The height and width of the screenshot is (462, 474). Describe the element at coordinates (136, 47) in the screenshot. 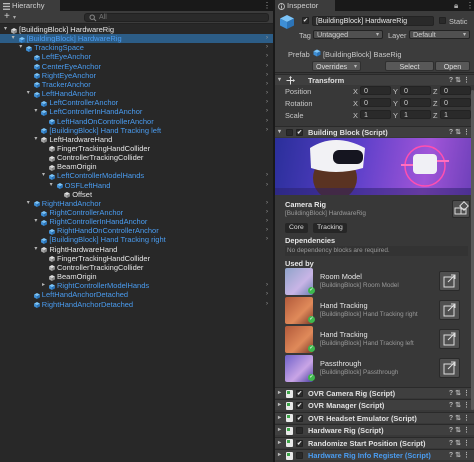

I see `hierarchy-row: ▾ TrackingSpace ›` at that location.